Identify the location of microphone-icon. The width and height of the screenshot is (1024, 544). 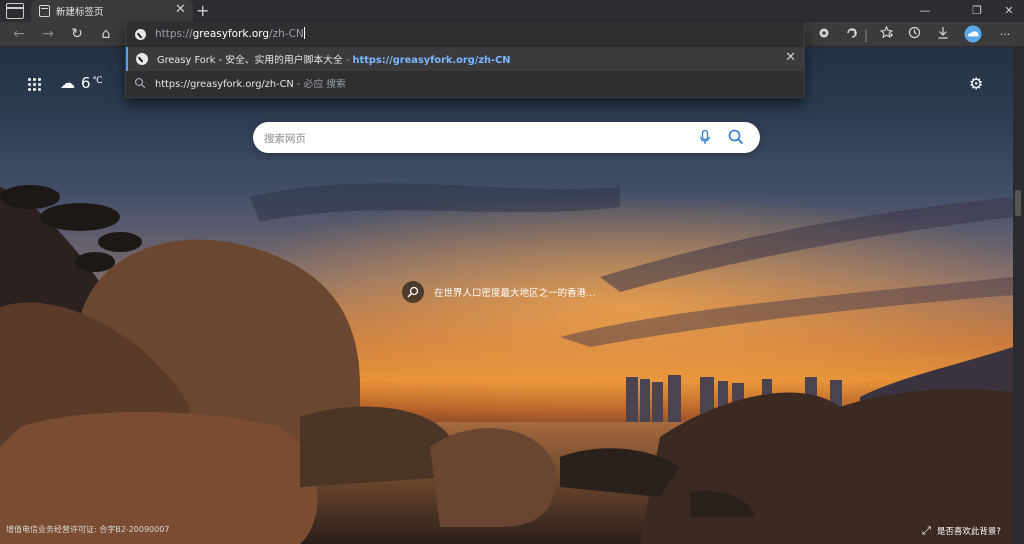
(705, 137).